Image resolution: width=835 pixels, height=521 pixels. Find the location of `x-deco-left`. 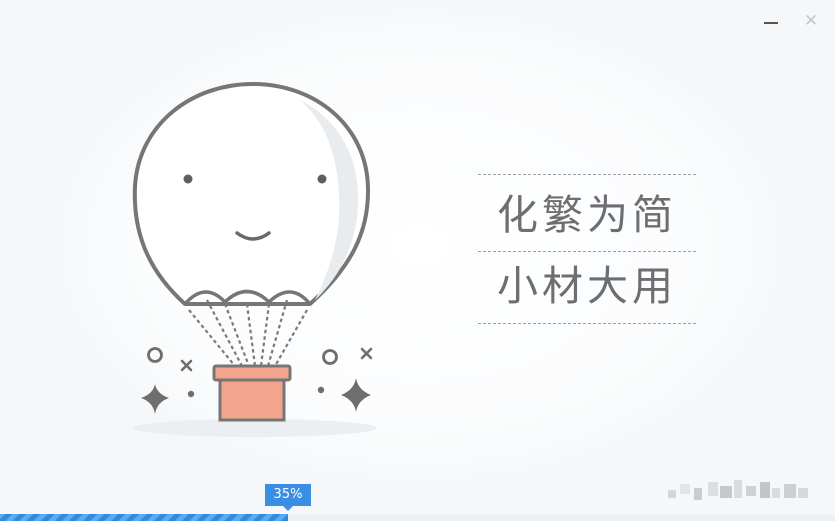

x-deco-left is located at coordinates (186, 365).